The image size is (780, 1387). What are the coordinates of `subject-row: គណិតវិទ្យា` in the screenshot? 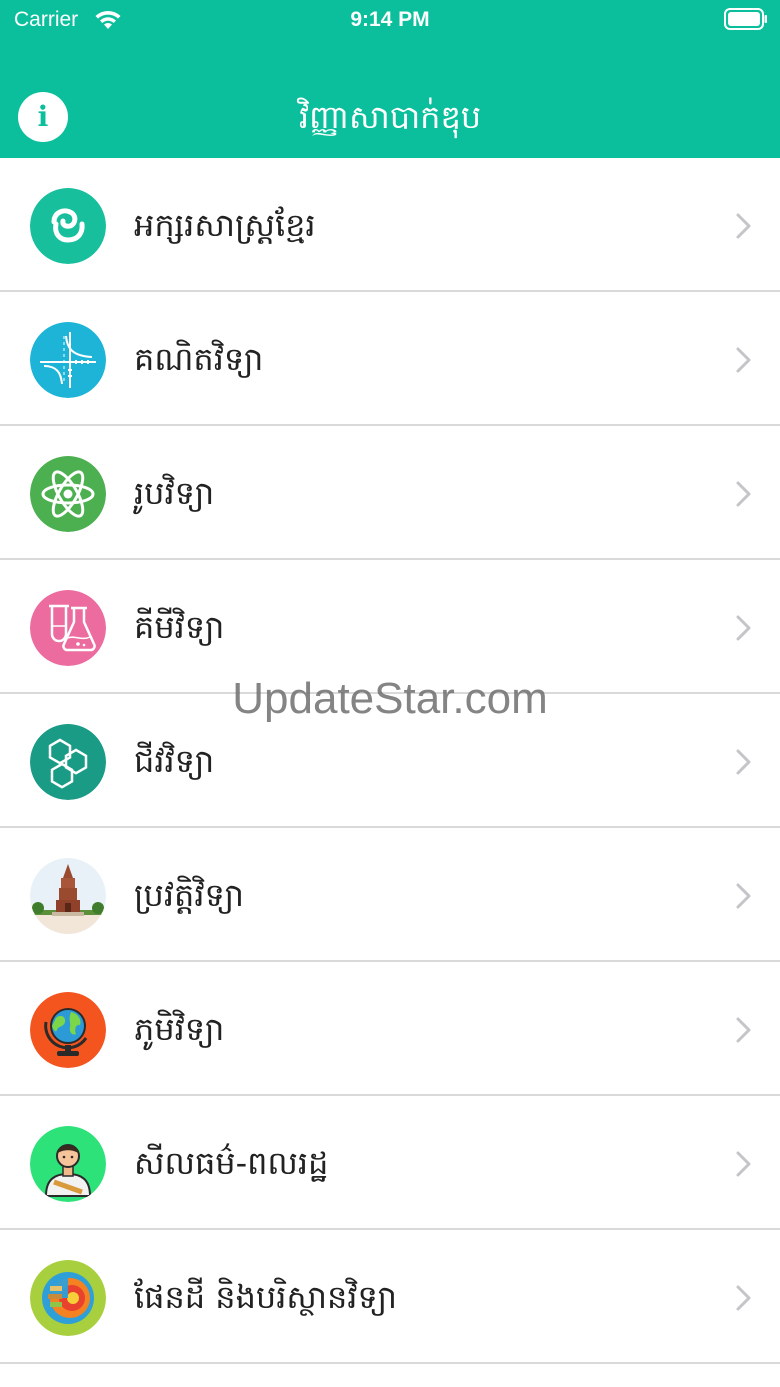 It's located at (390, 359).